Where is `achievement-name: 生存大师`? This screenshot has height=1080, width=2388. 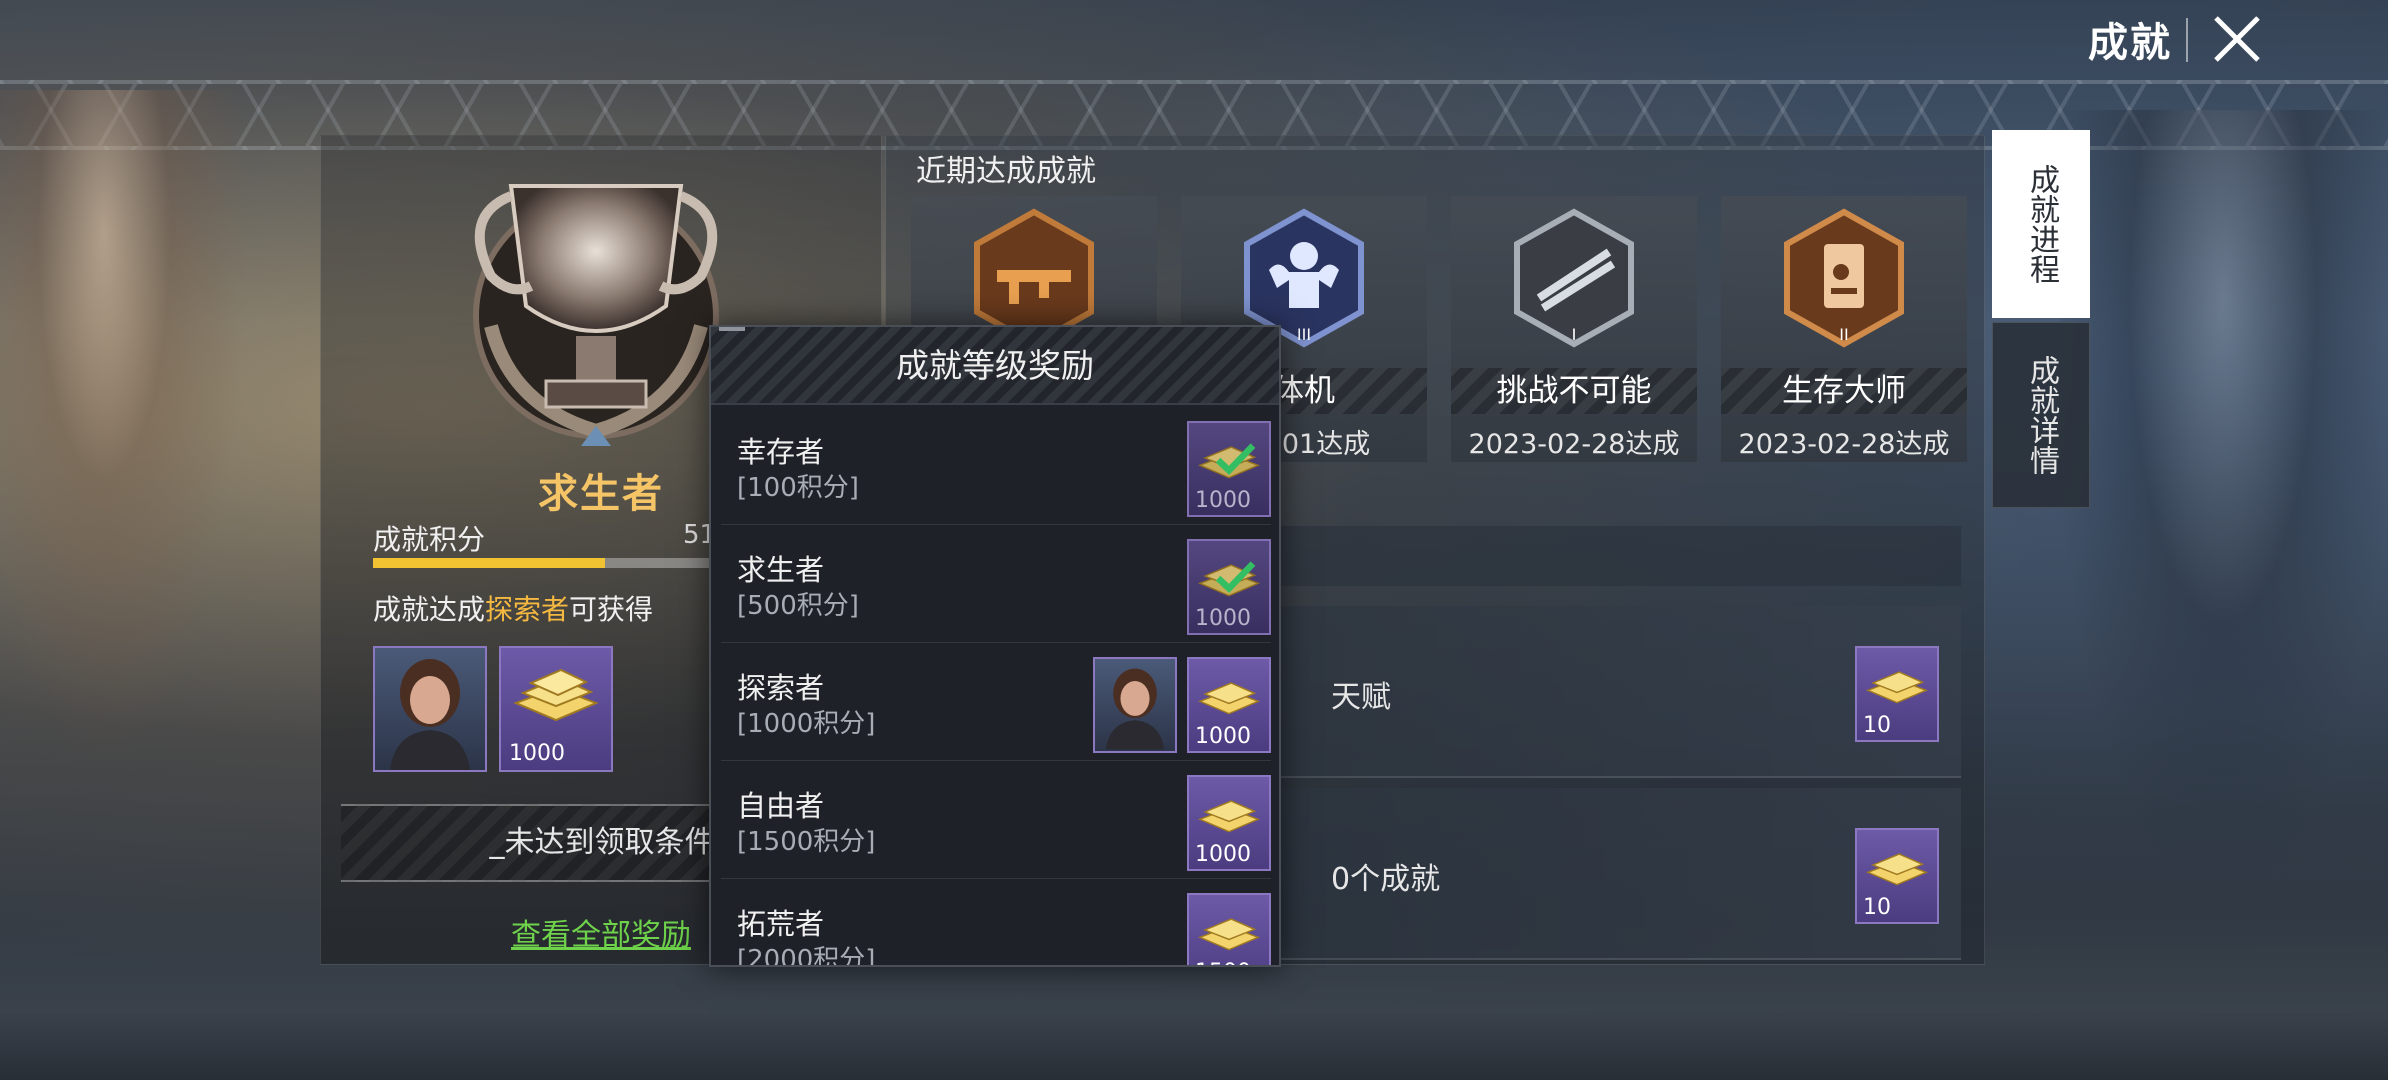
achievement-name: 生存大师 is located at coordinates (1844, 391).